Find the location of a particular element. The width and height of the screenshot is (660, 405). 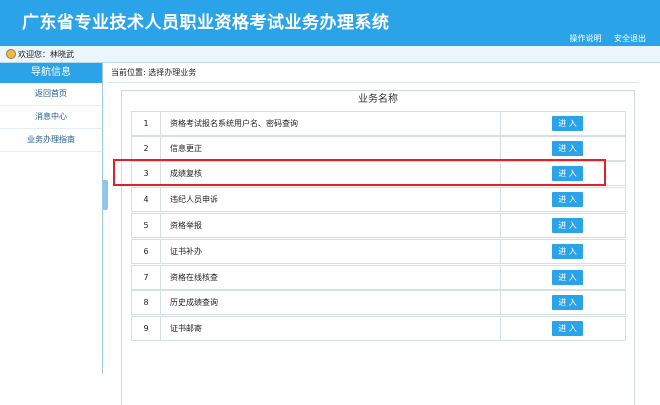

app-header: 广东省专业技术人员职业资格考试业务办理系统 操作说明 安全退出 is located at coordinates (330, 23).